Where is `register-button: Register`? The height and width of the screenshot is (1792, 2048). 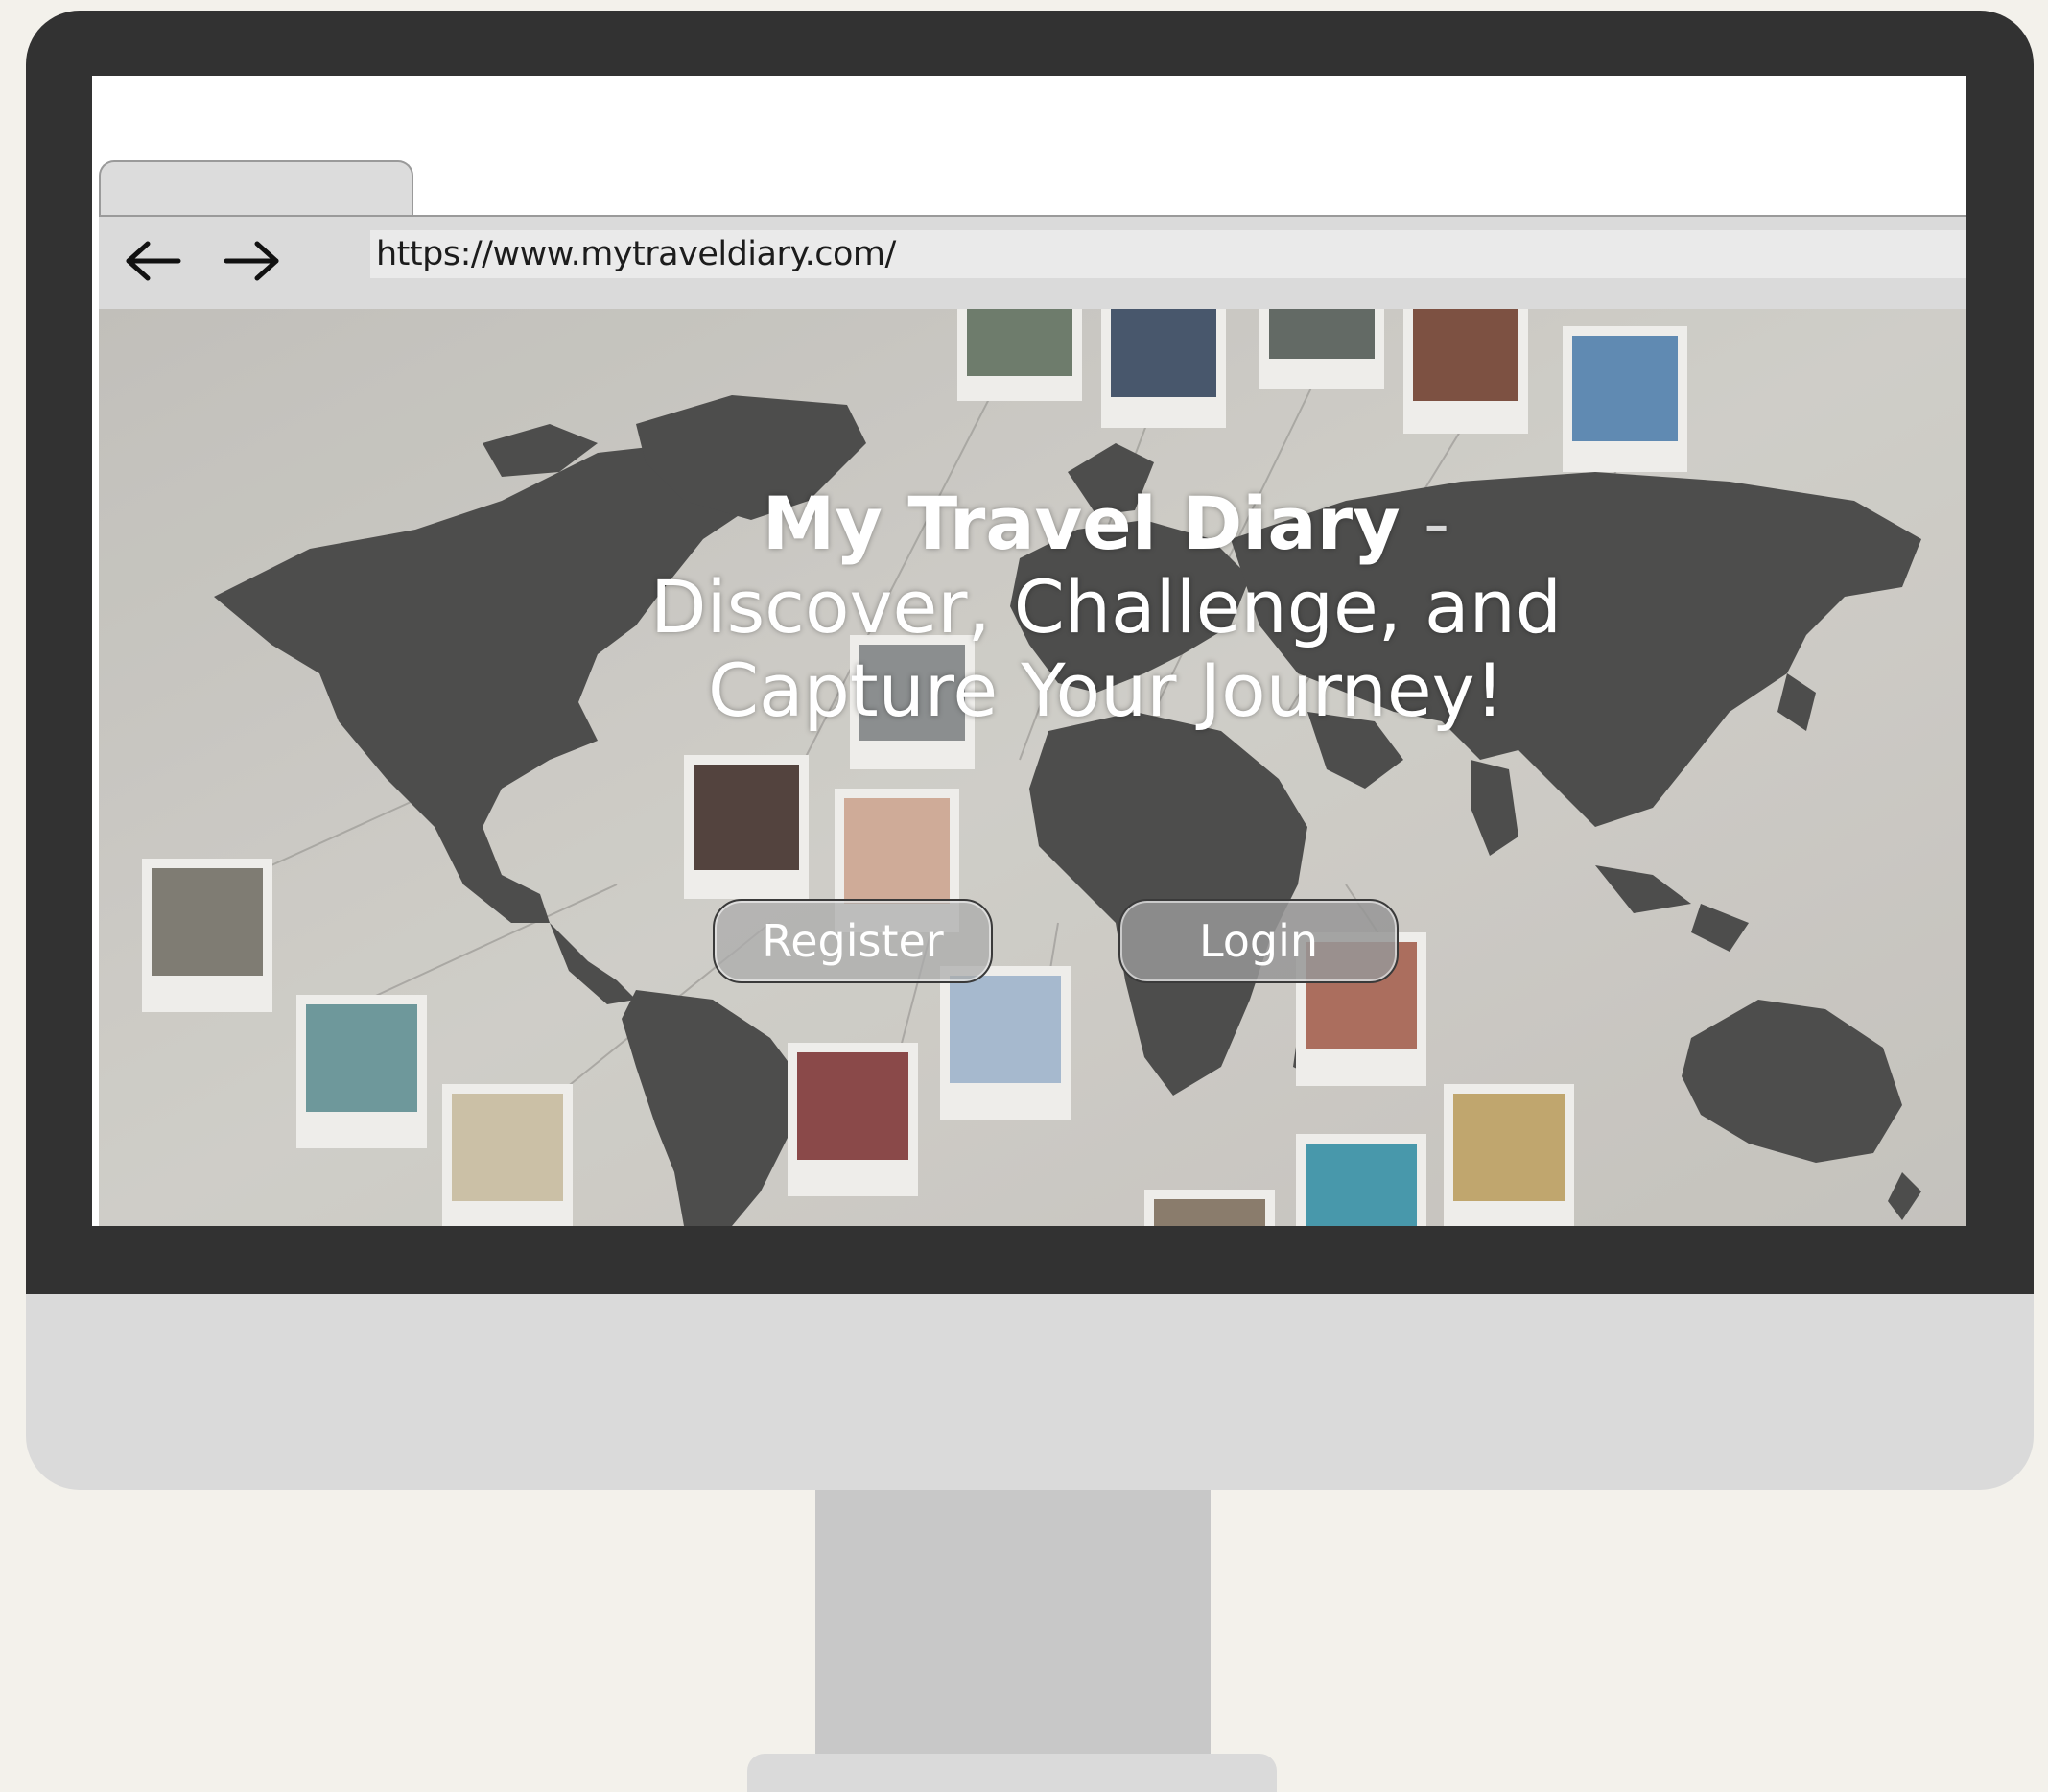 register-button: Register is located at coordinates (853, 941).